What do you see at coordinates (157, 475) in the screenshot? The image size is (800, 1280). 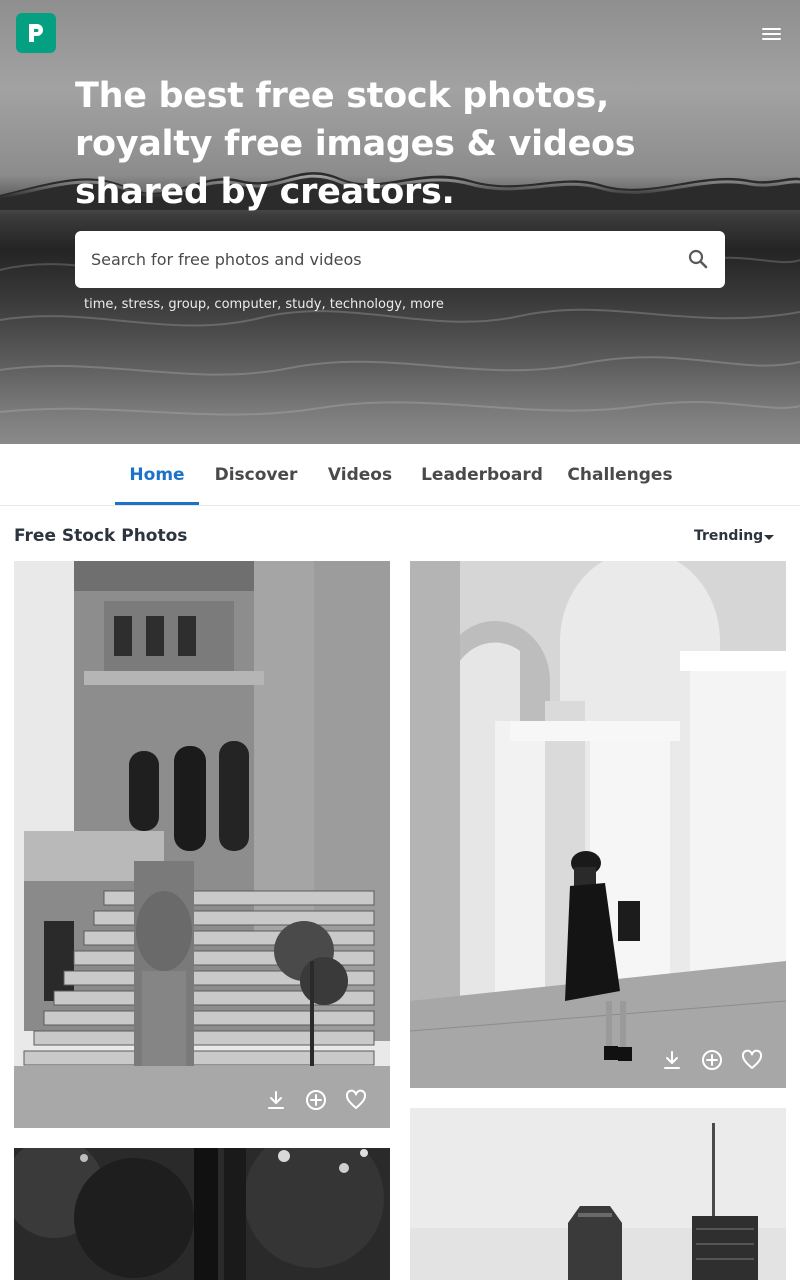 I see `tab-home: Home` at bounding box center [157, 475].